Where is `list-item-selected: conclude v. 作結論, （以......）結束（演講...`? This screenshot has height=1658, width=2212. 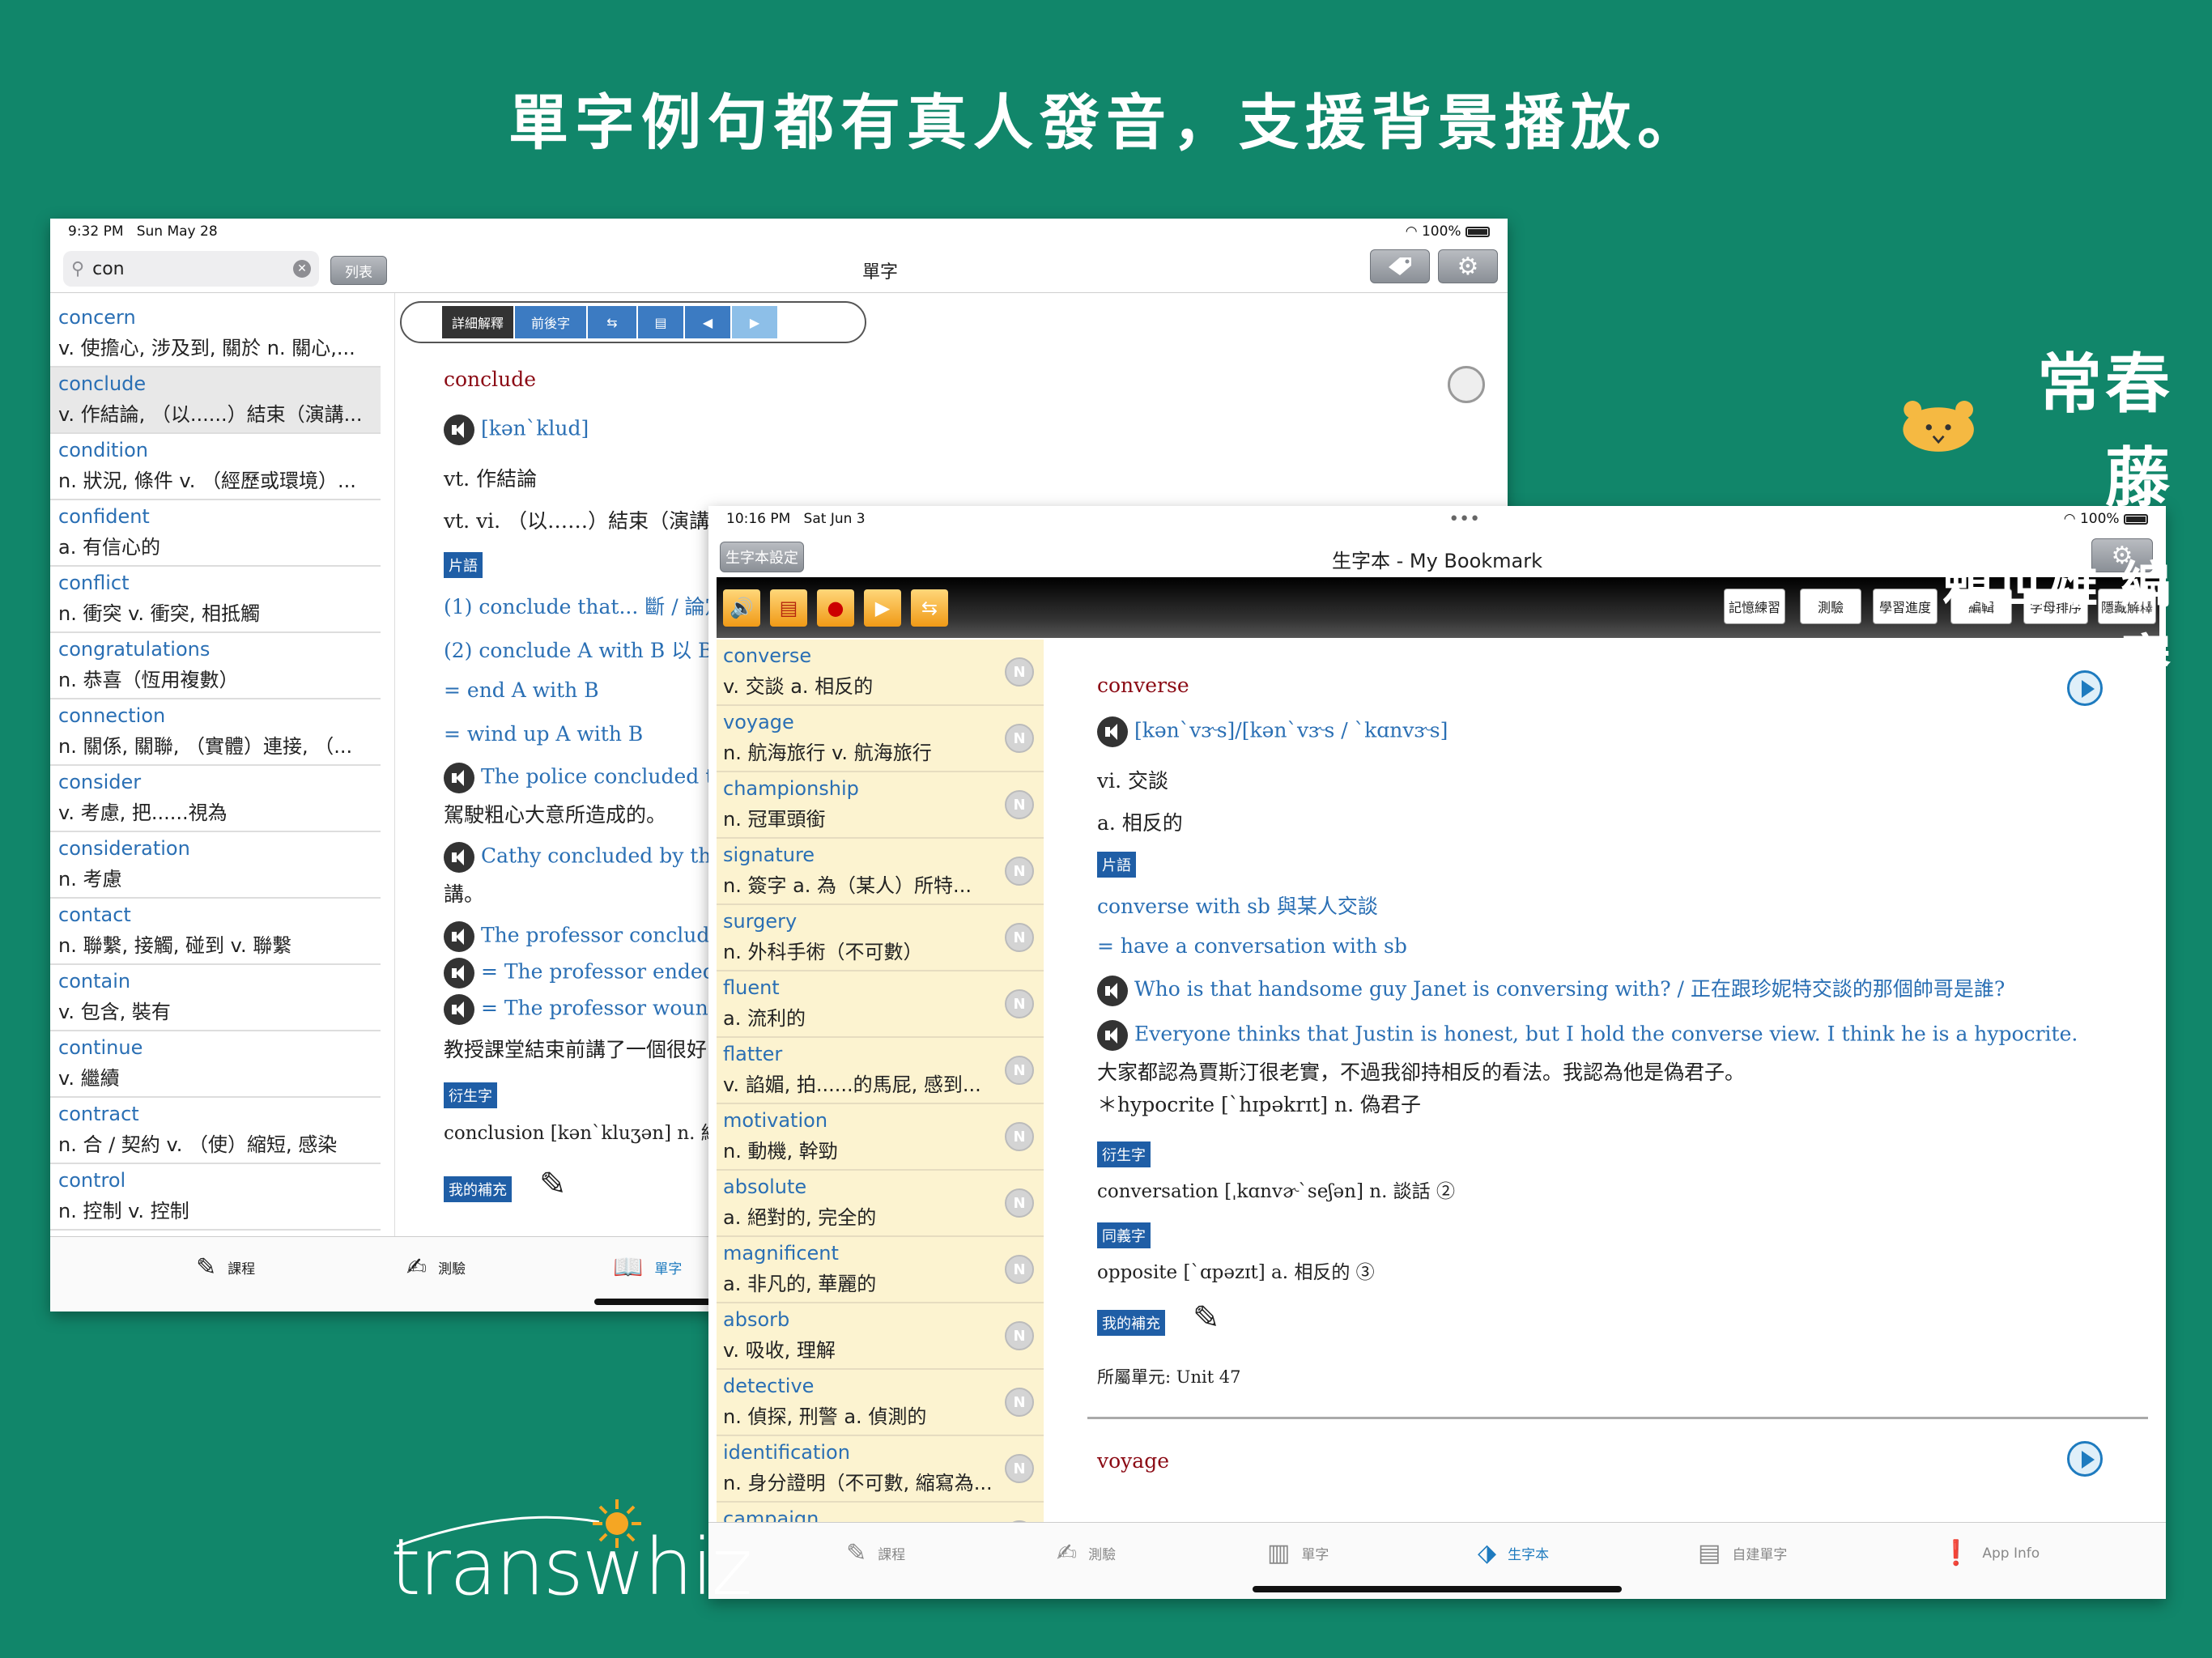 list-item-selected: conclude v. 作結論, （以......）結束（演講... is located at coordinates (215, 401).